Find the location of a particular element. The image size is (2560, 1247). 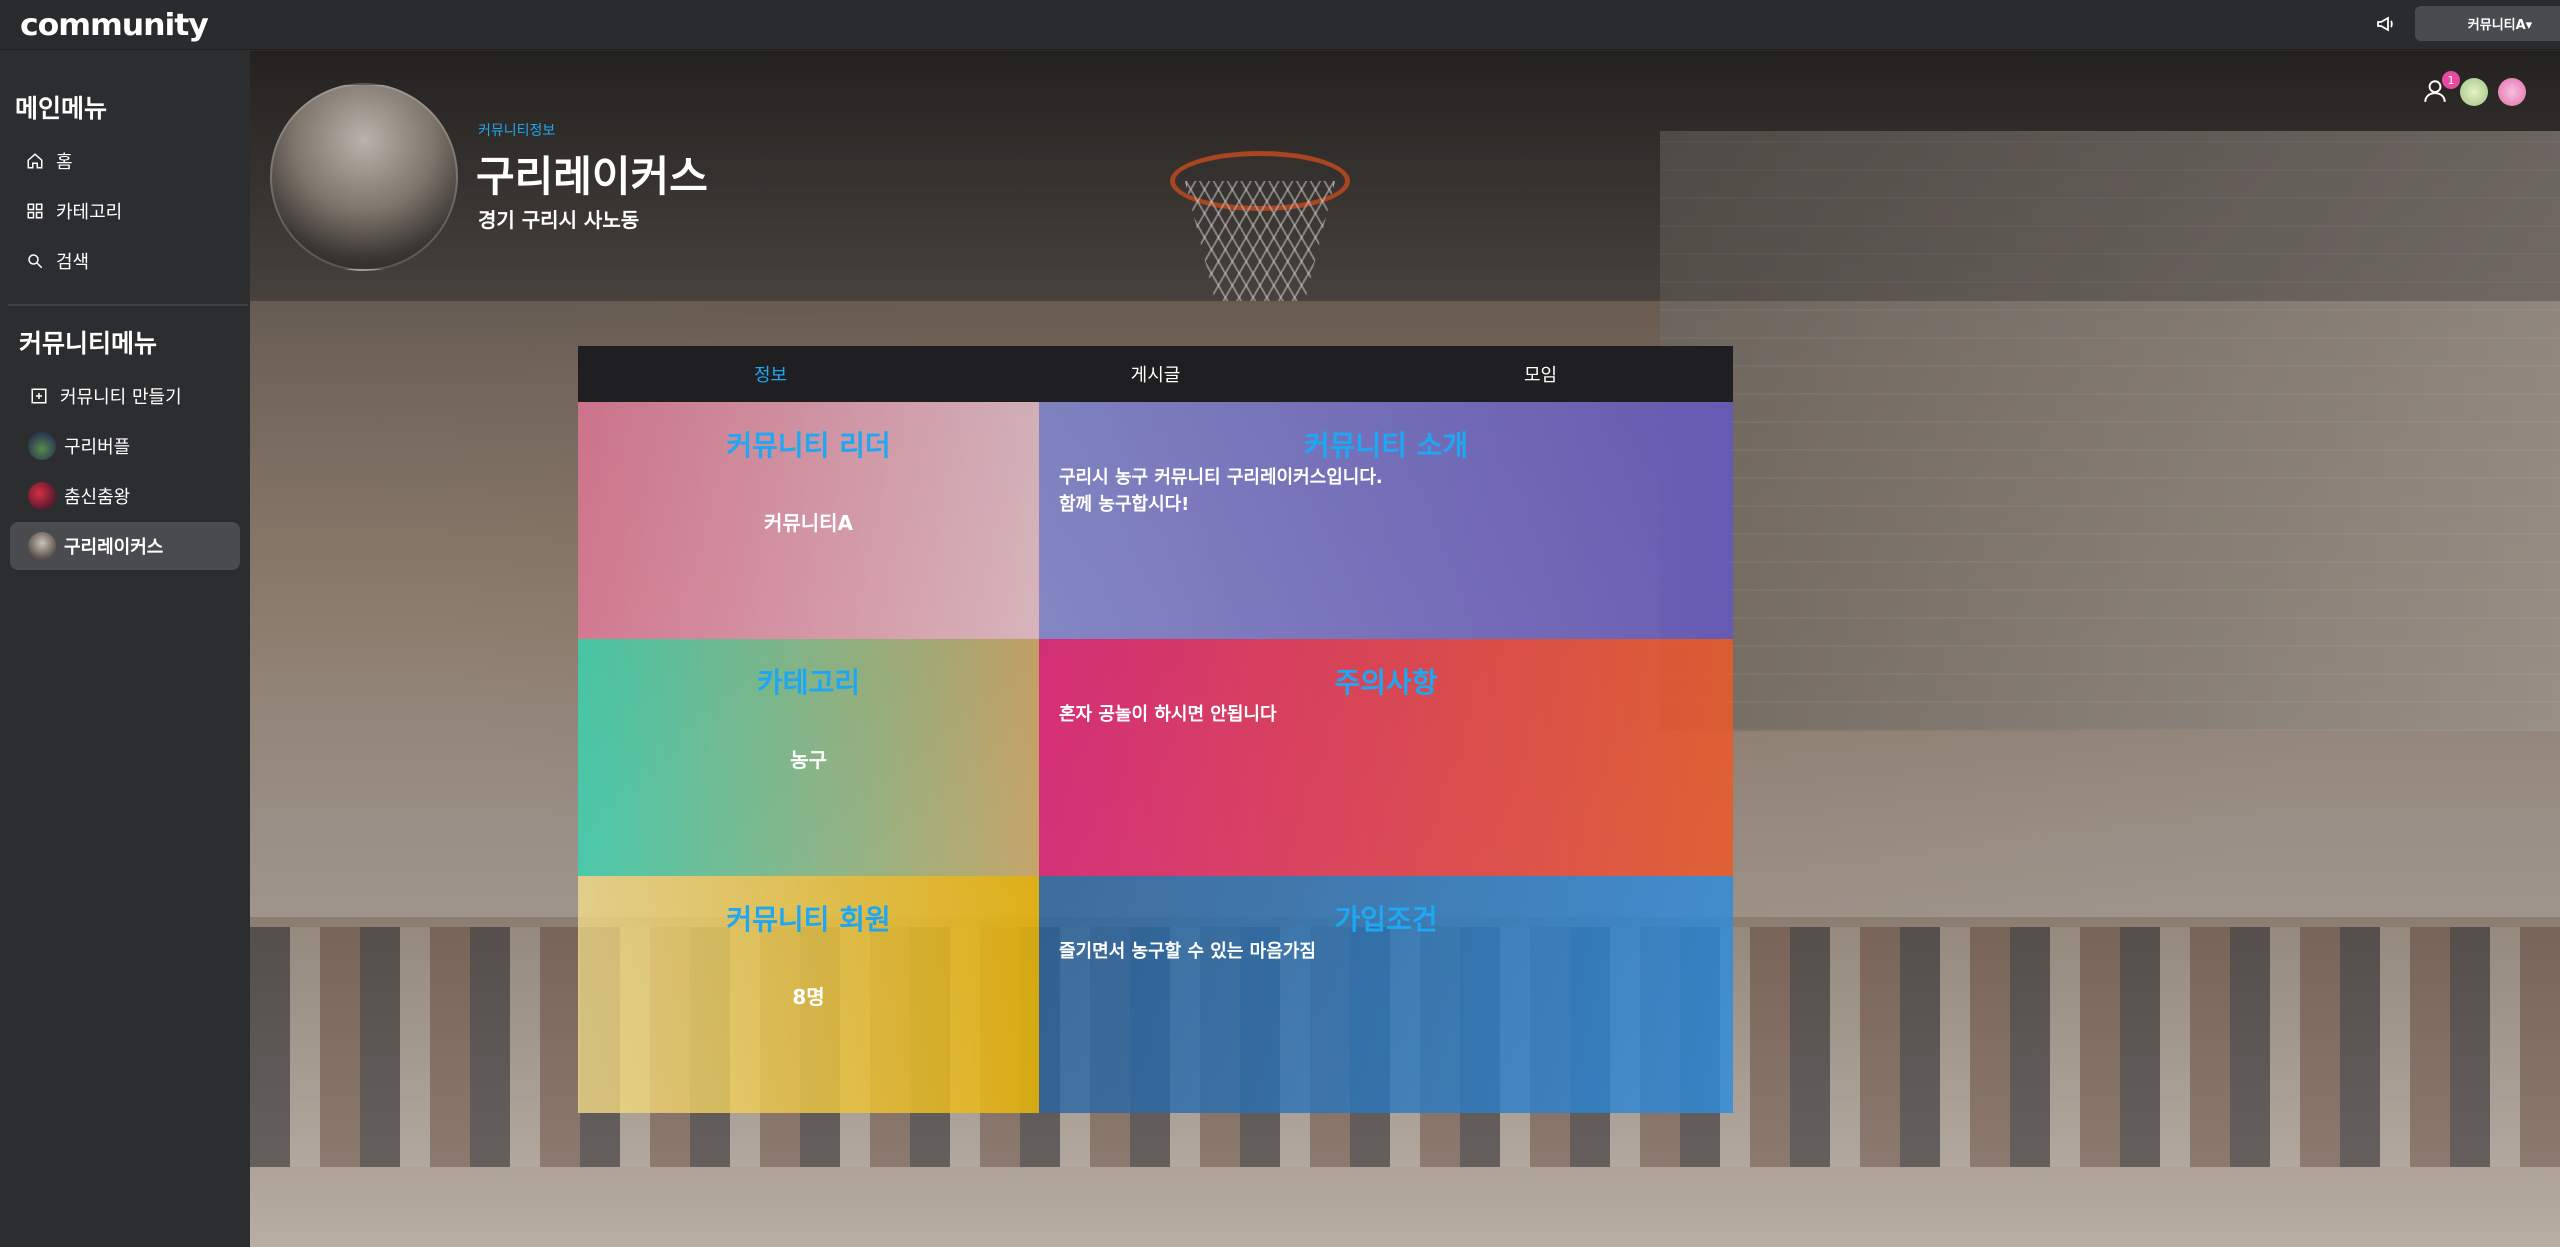

community-location: 경기 구리시 사노동 is located at coordinates (559, 220).